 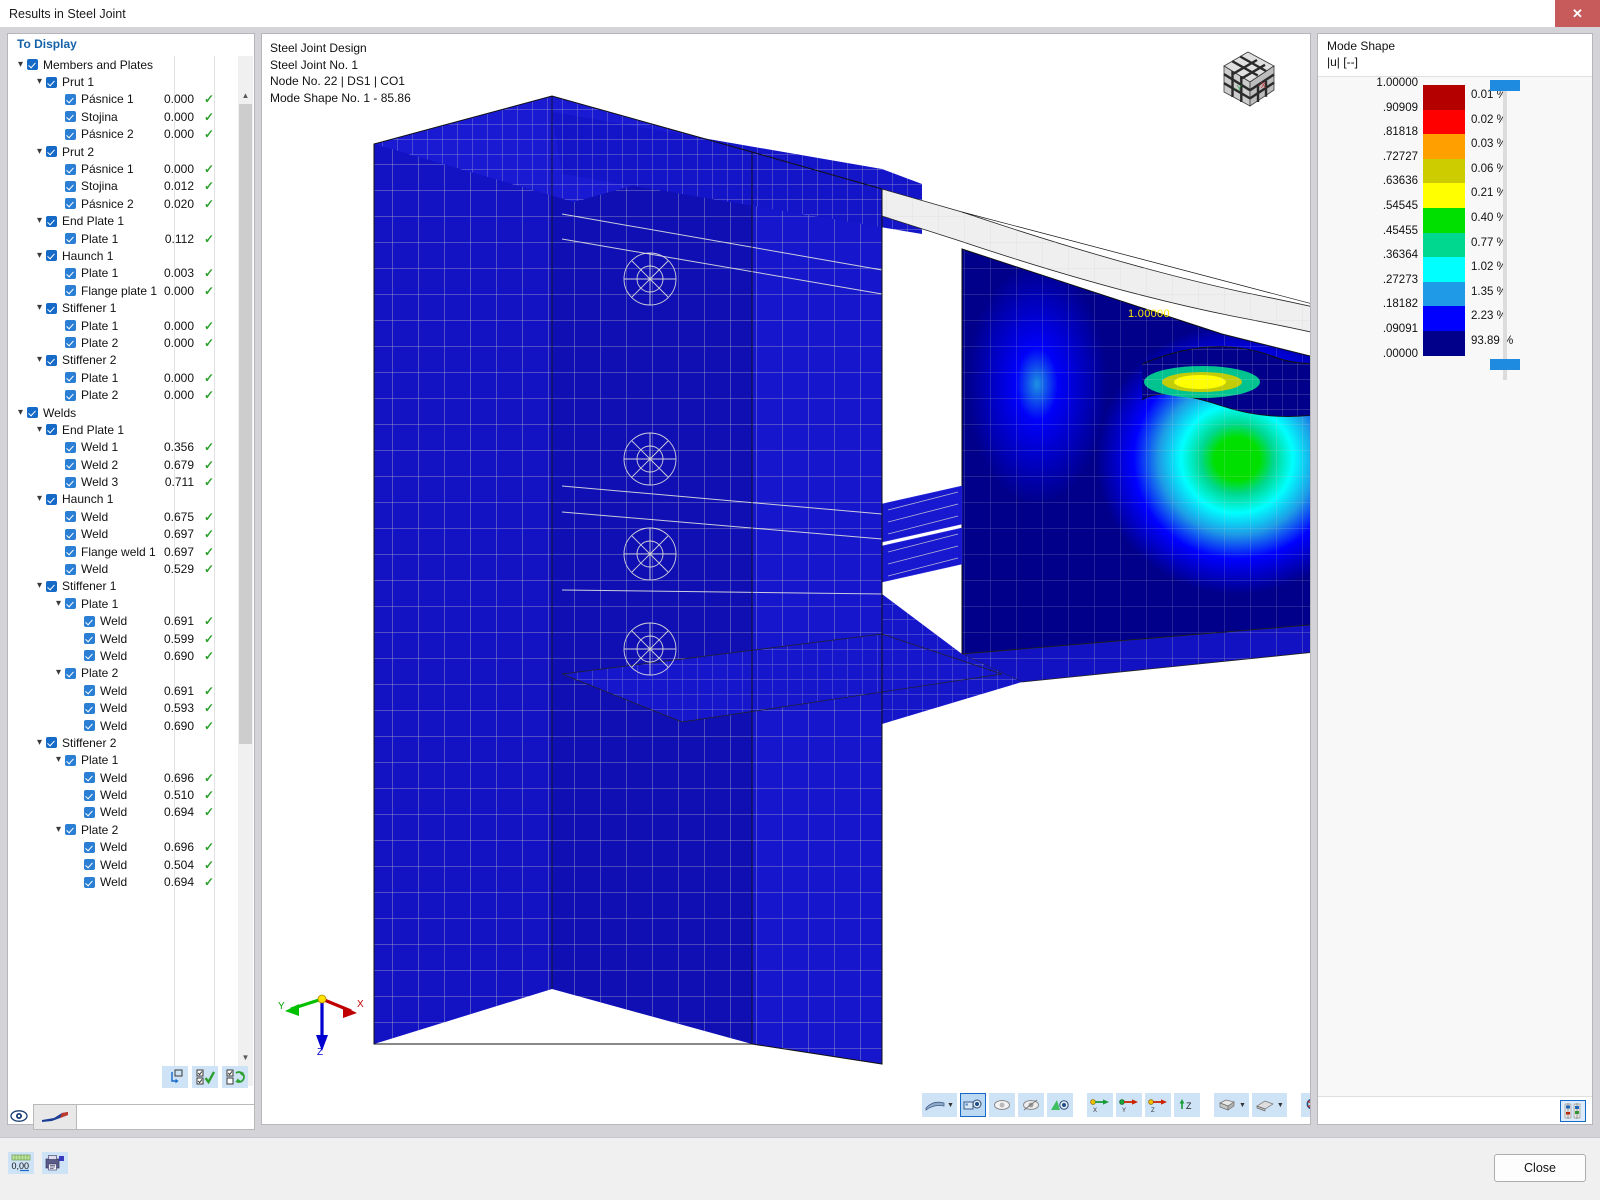 What do you see at coordinates (122, 134) in the screenshot?
I see `tree-row: Pásnice 2 0.000 ✓` at bounding box center [122, 134].